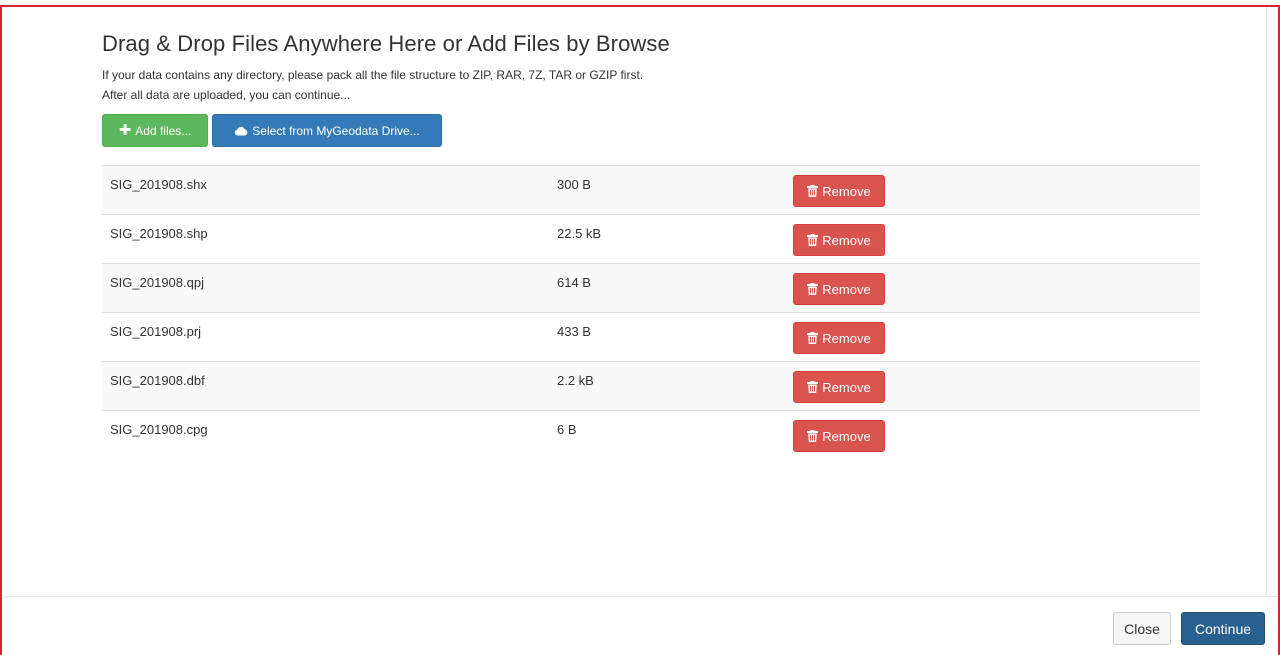  What do you see at coordinates (241, 130) in the screenshot?
I see `cloud-icon` at bounding box center [241, 130].